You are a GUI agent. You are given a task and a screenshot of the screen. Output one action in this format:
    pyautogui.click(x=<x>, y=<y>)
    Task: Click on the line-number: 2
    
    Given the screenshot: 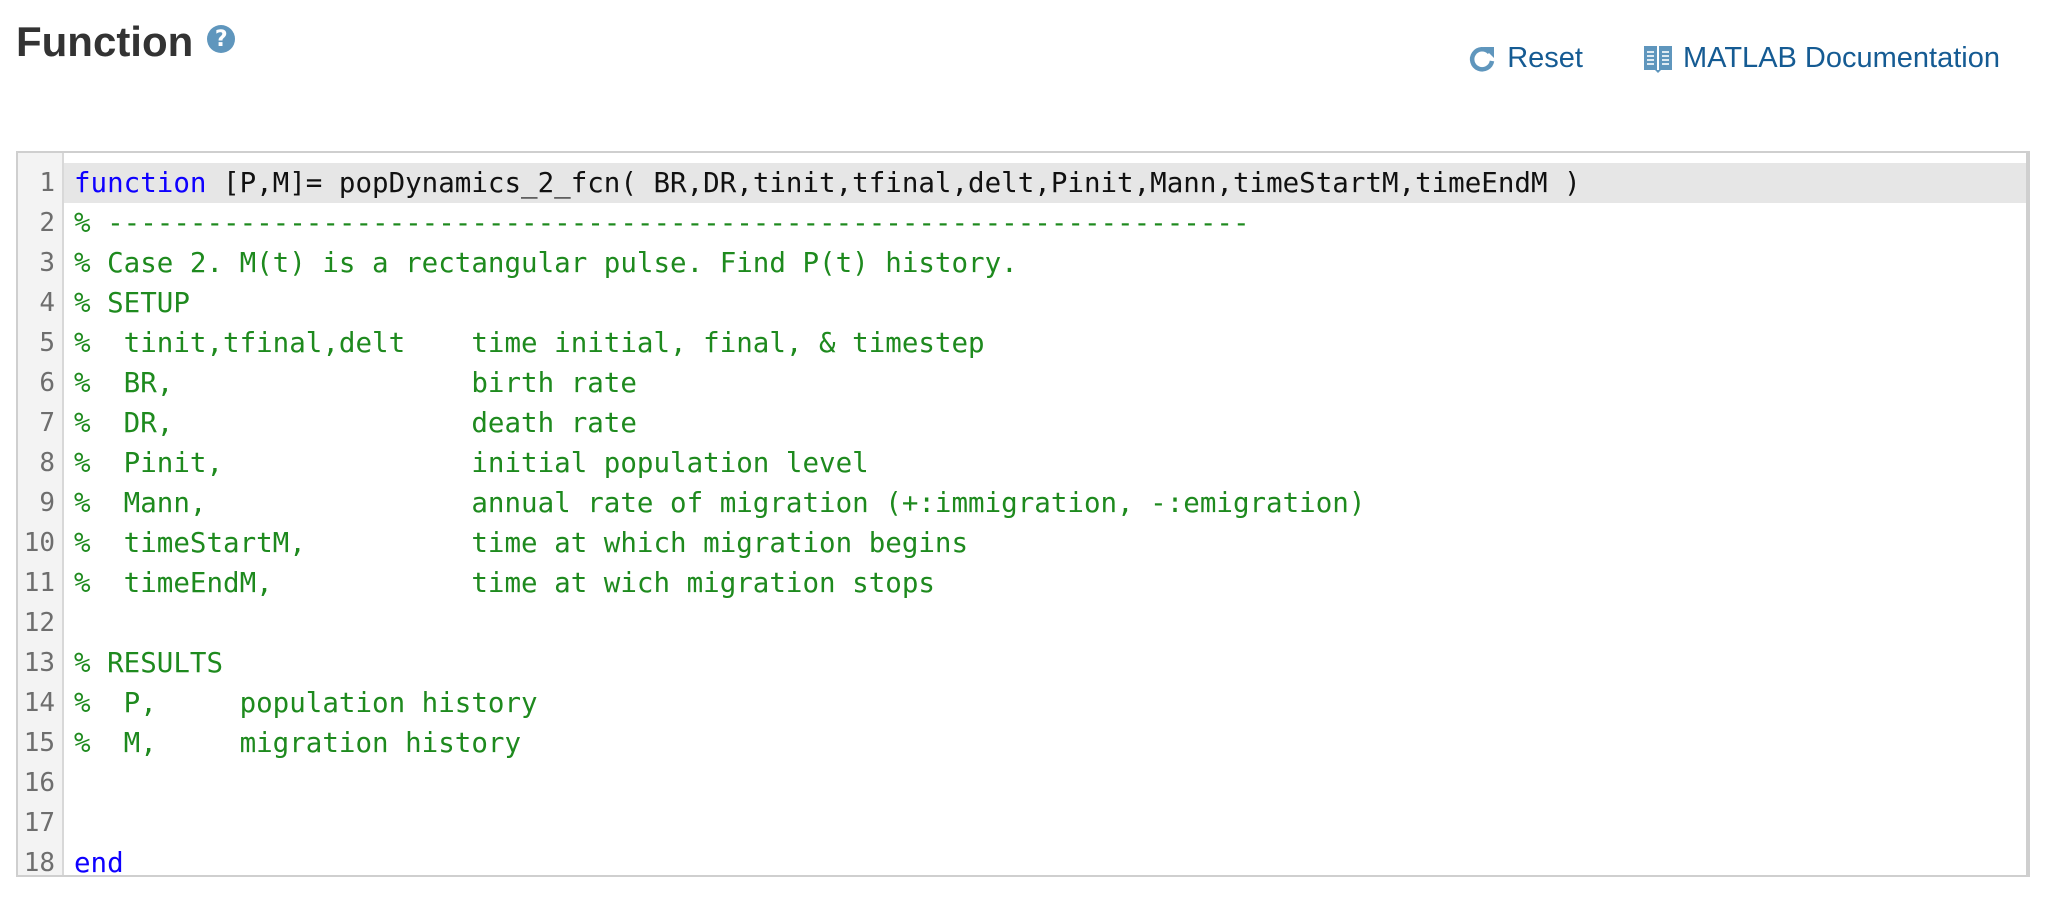 What is the action you would take?
    pyautogui.click(x=47, y=223)
    